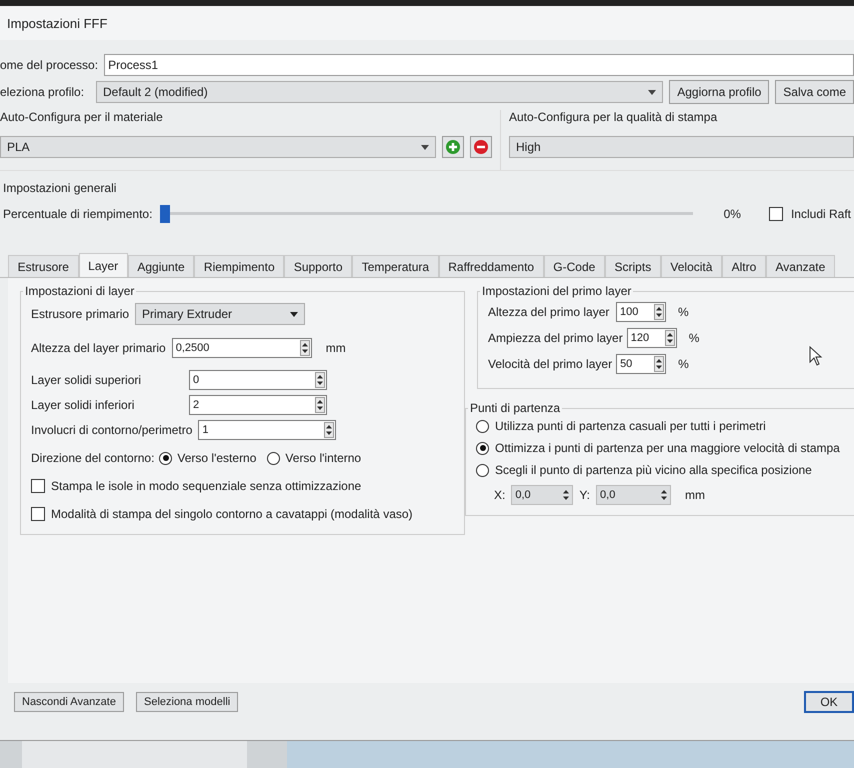  Describe the element at coordinates (86, 380) in the screenshot. I see `field-label: Layer solidi superiori` at that location.